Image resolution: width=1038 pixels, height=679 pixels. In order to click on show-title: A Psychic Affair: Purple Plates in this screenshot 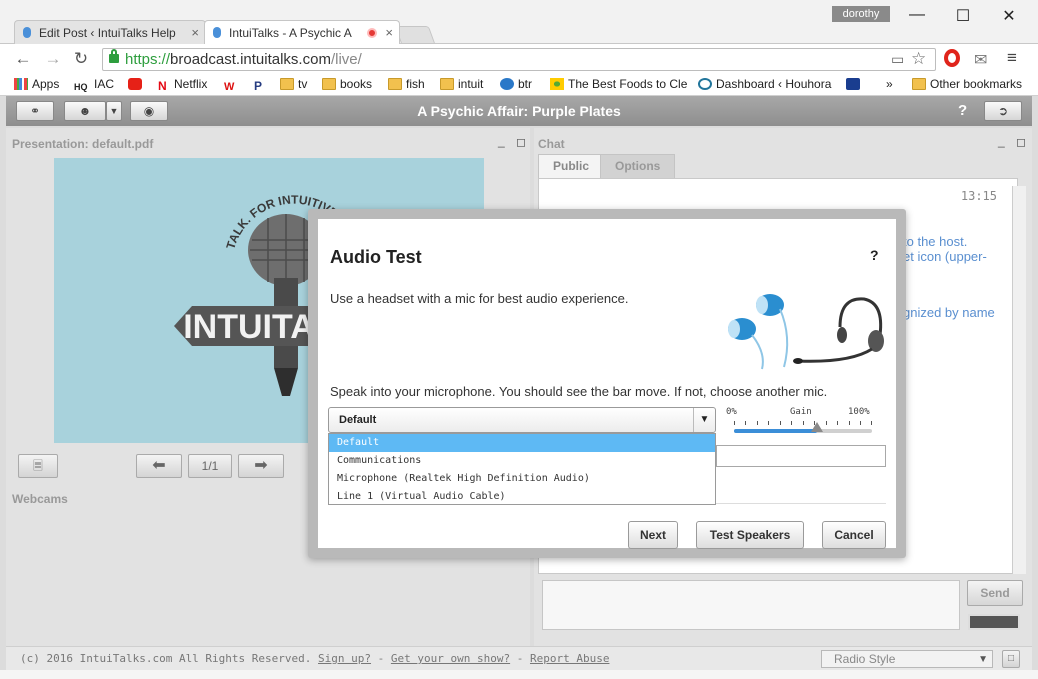, I will do `click(519, 111)`.